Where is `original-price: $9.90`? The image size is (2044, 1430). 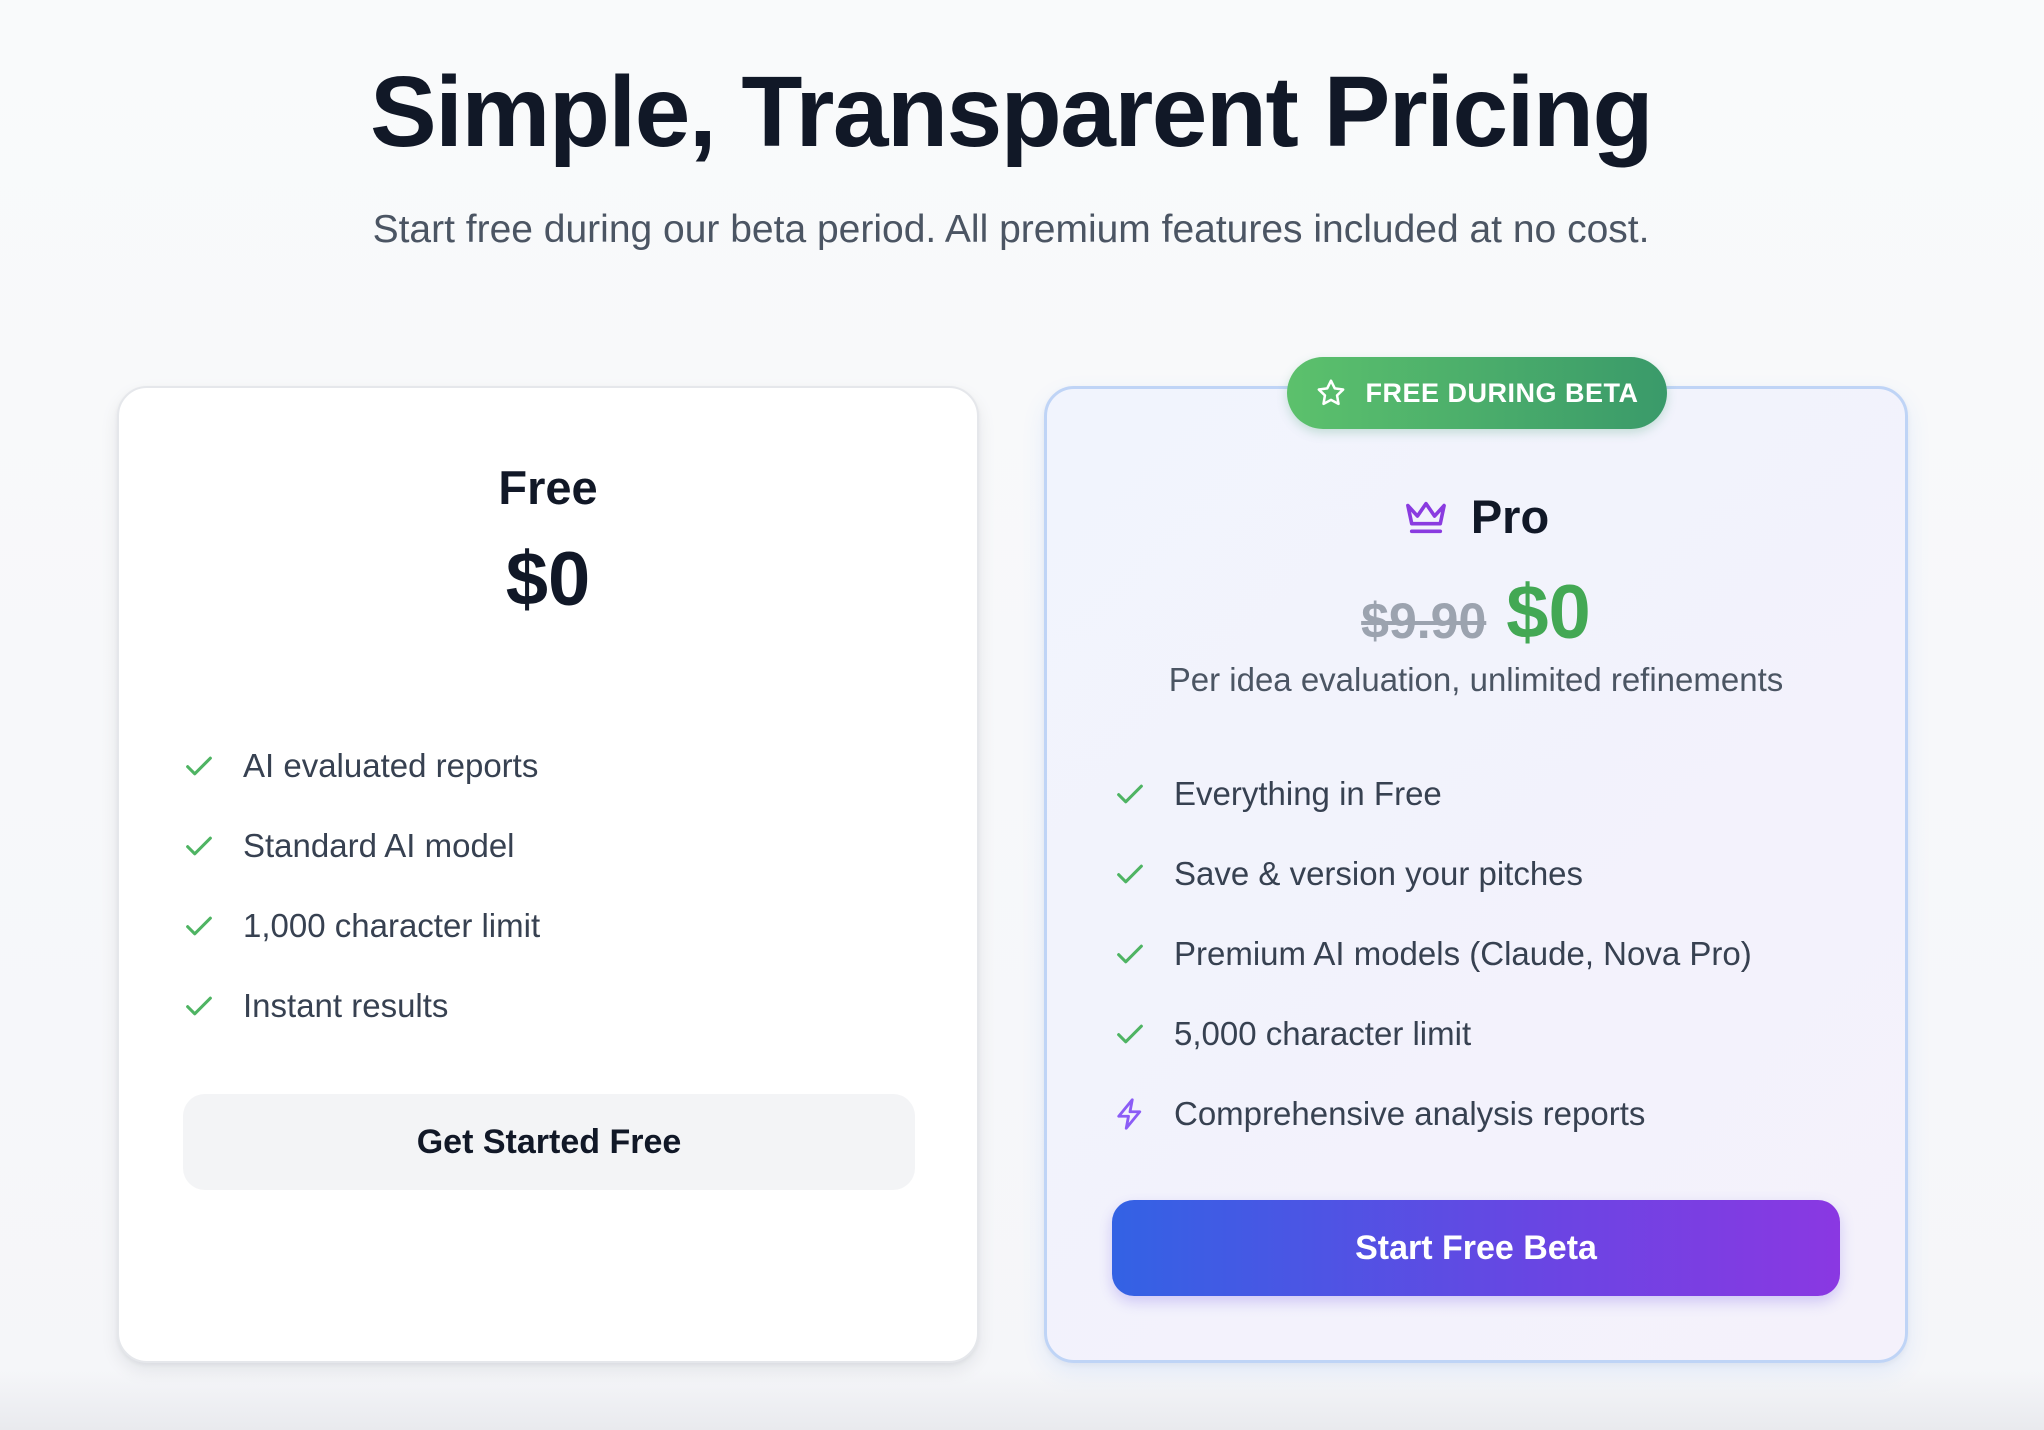
original-price: $9.90 is located at coordinates (1424, 621).